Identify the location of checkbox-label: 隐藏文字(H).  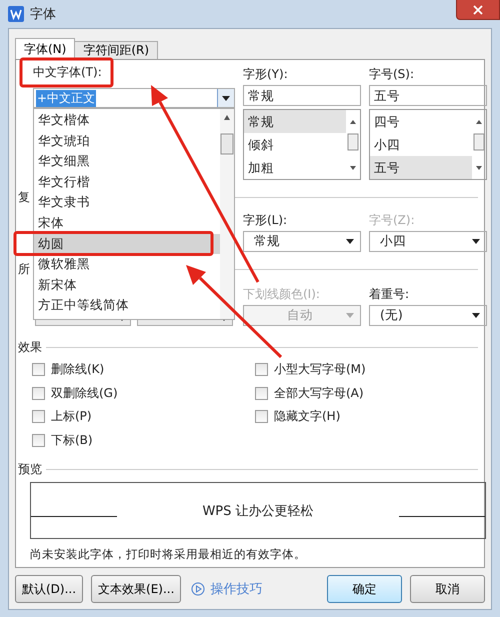
(307, 417).